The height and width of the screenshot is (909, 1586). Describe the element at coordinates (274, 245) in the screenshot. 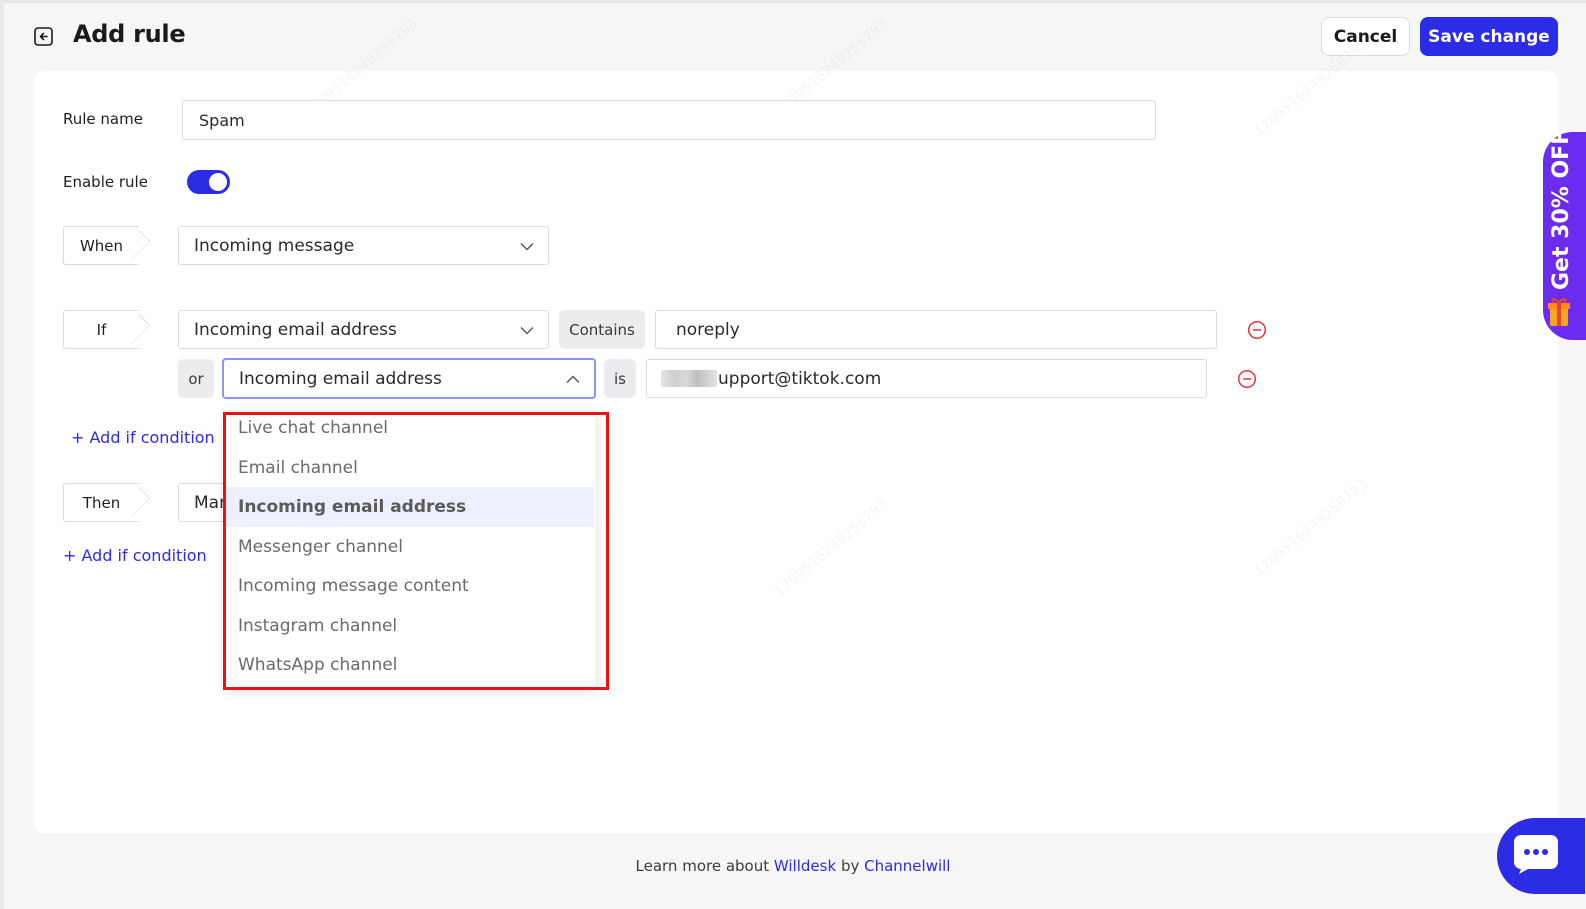

I see `when-trigger-value: Incoming message` at that location.